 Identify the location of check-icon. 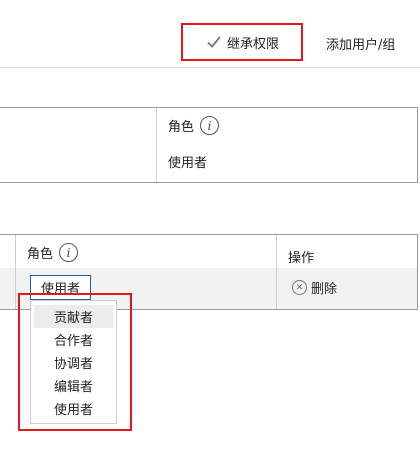
(214, 42).